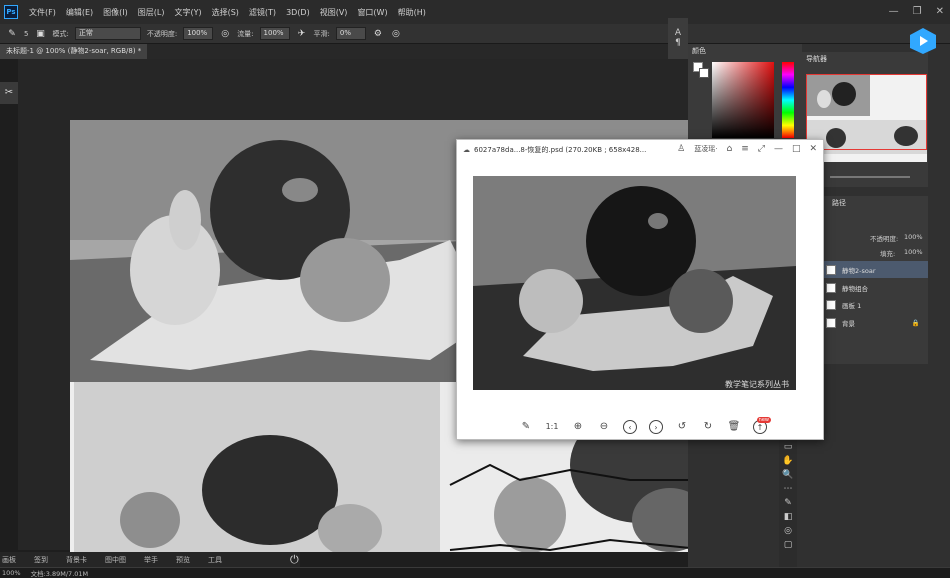 This screenshot has width=950, height=578. What do you see at coordinates (298, 12) in the screenshot?
I see `menu-3d: 3D(D)` at bounding box center [298, 12].